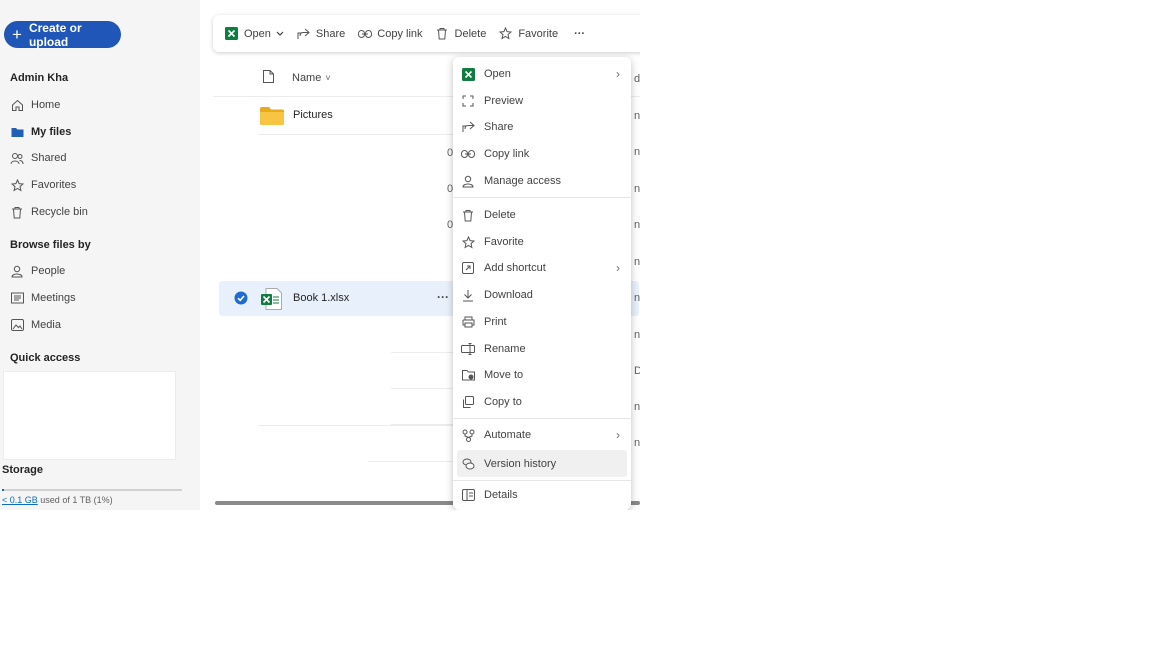 This screenshot has width=1152, height=648. I want to click on version-history-icon, so click(468, 464).